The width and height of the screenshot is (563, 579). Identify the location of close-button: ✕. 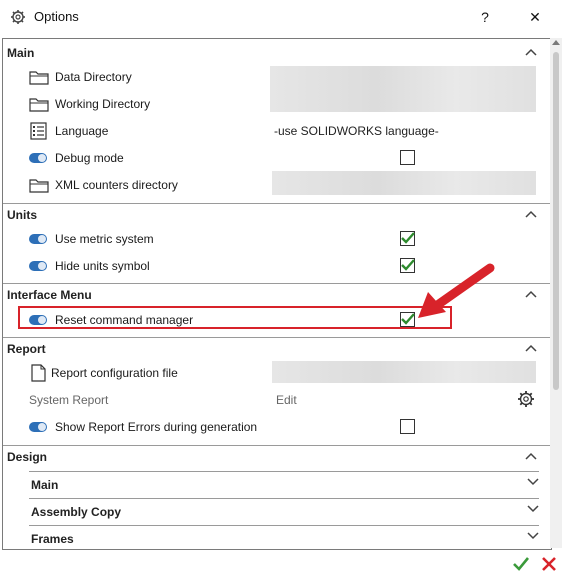
(535, 17).